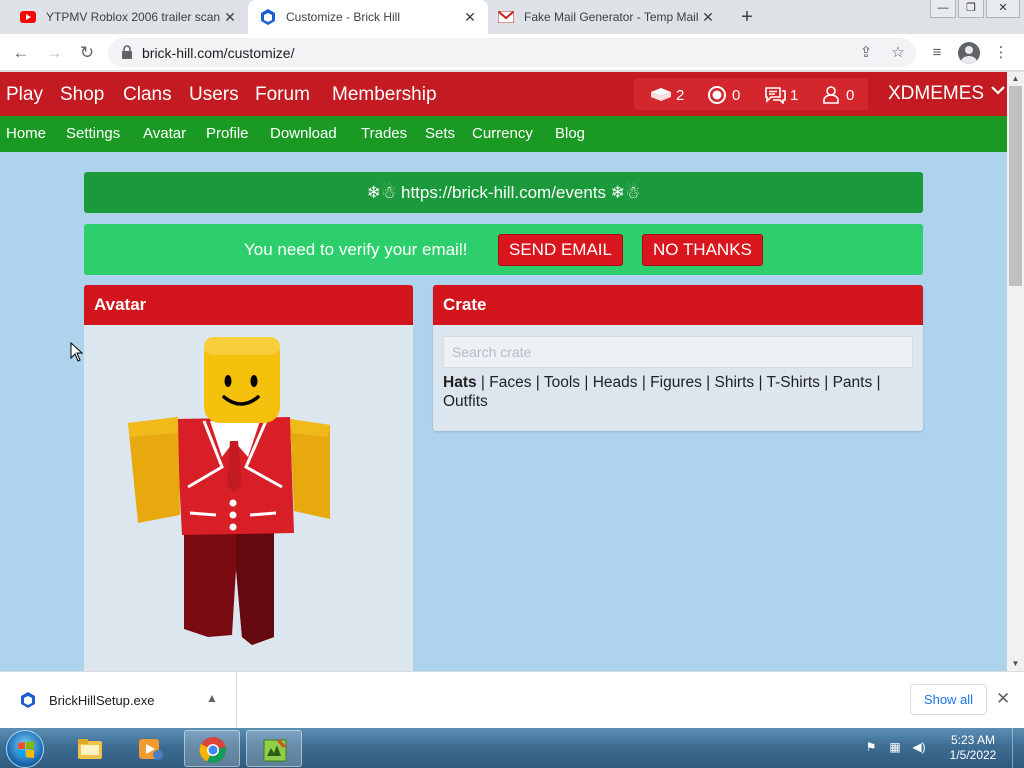 The image size is (1024, 768). I want to click on show-all-downloads-button: Show all, so click(948, 699).